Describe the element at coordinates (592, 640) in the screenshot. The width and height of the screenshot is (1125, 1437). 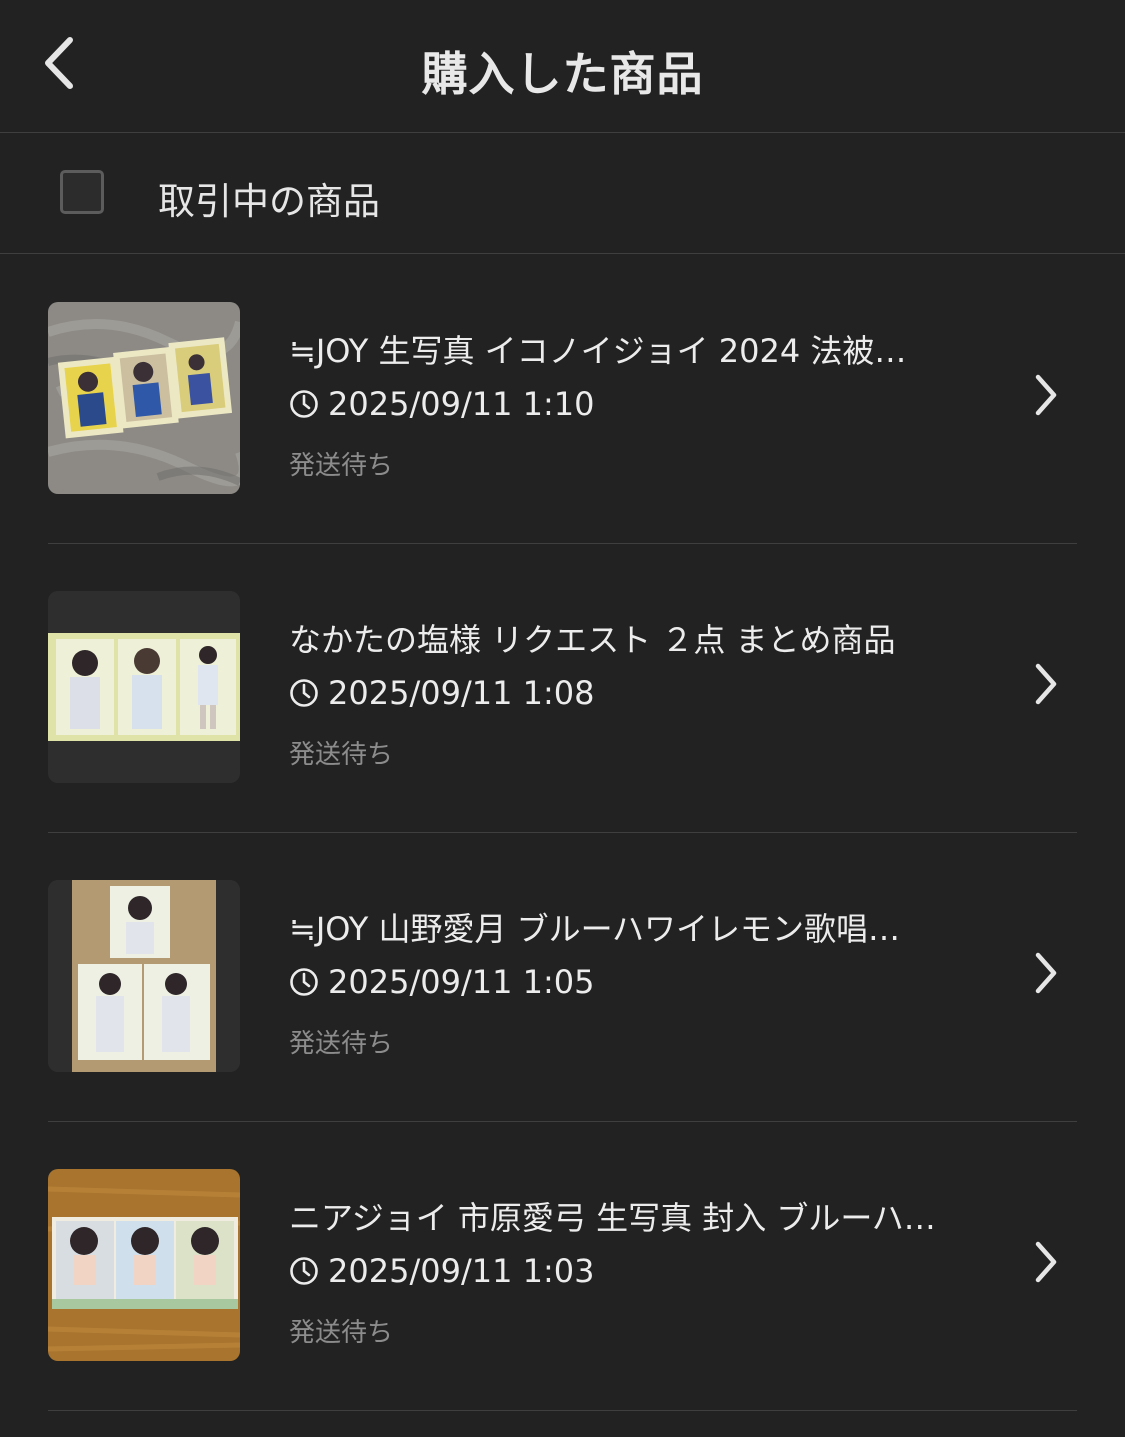
I see `item-title: なかたの塩様 リクエスト ２点 まとめ商品` at that location.